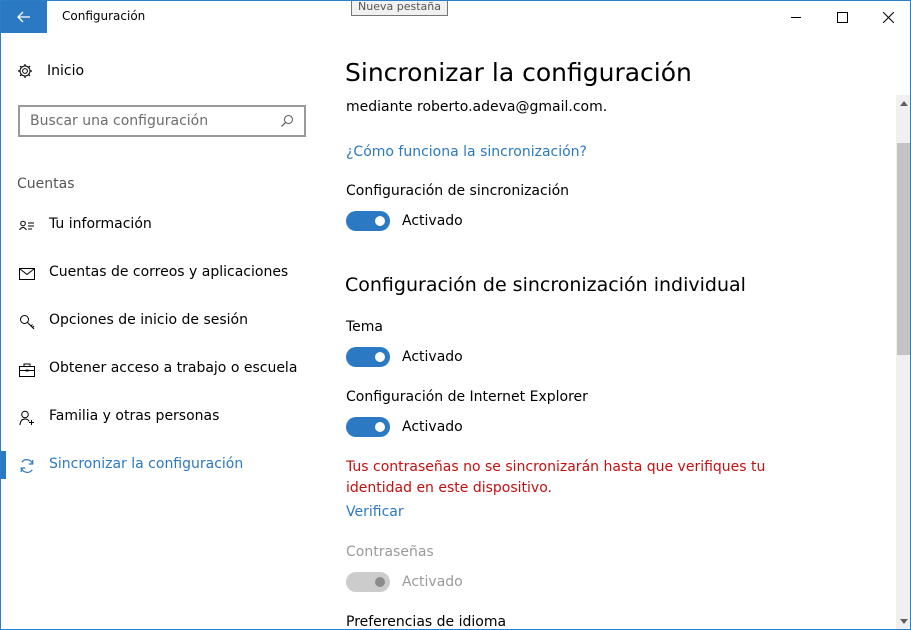 This screenshot has height=630, width=911. Describe the element at coordinates (368, 221) in the screenshot. I see `sync-settings-toggle` at that location.